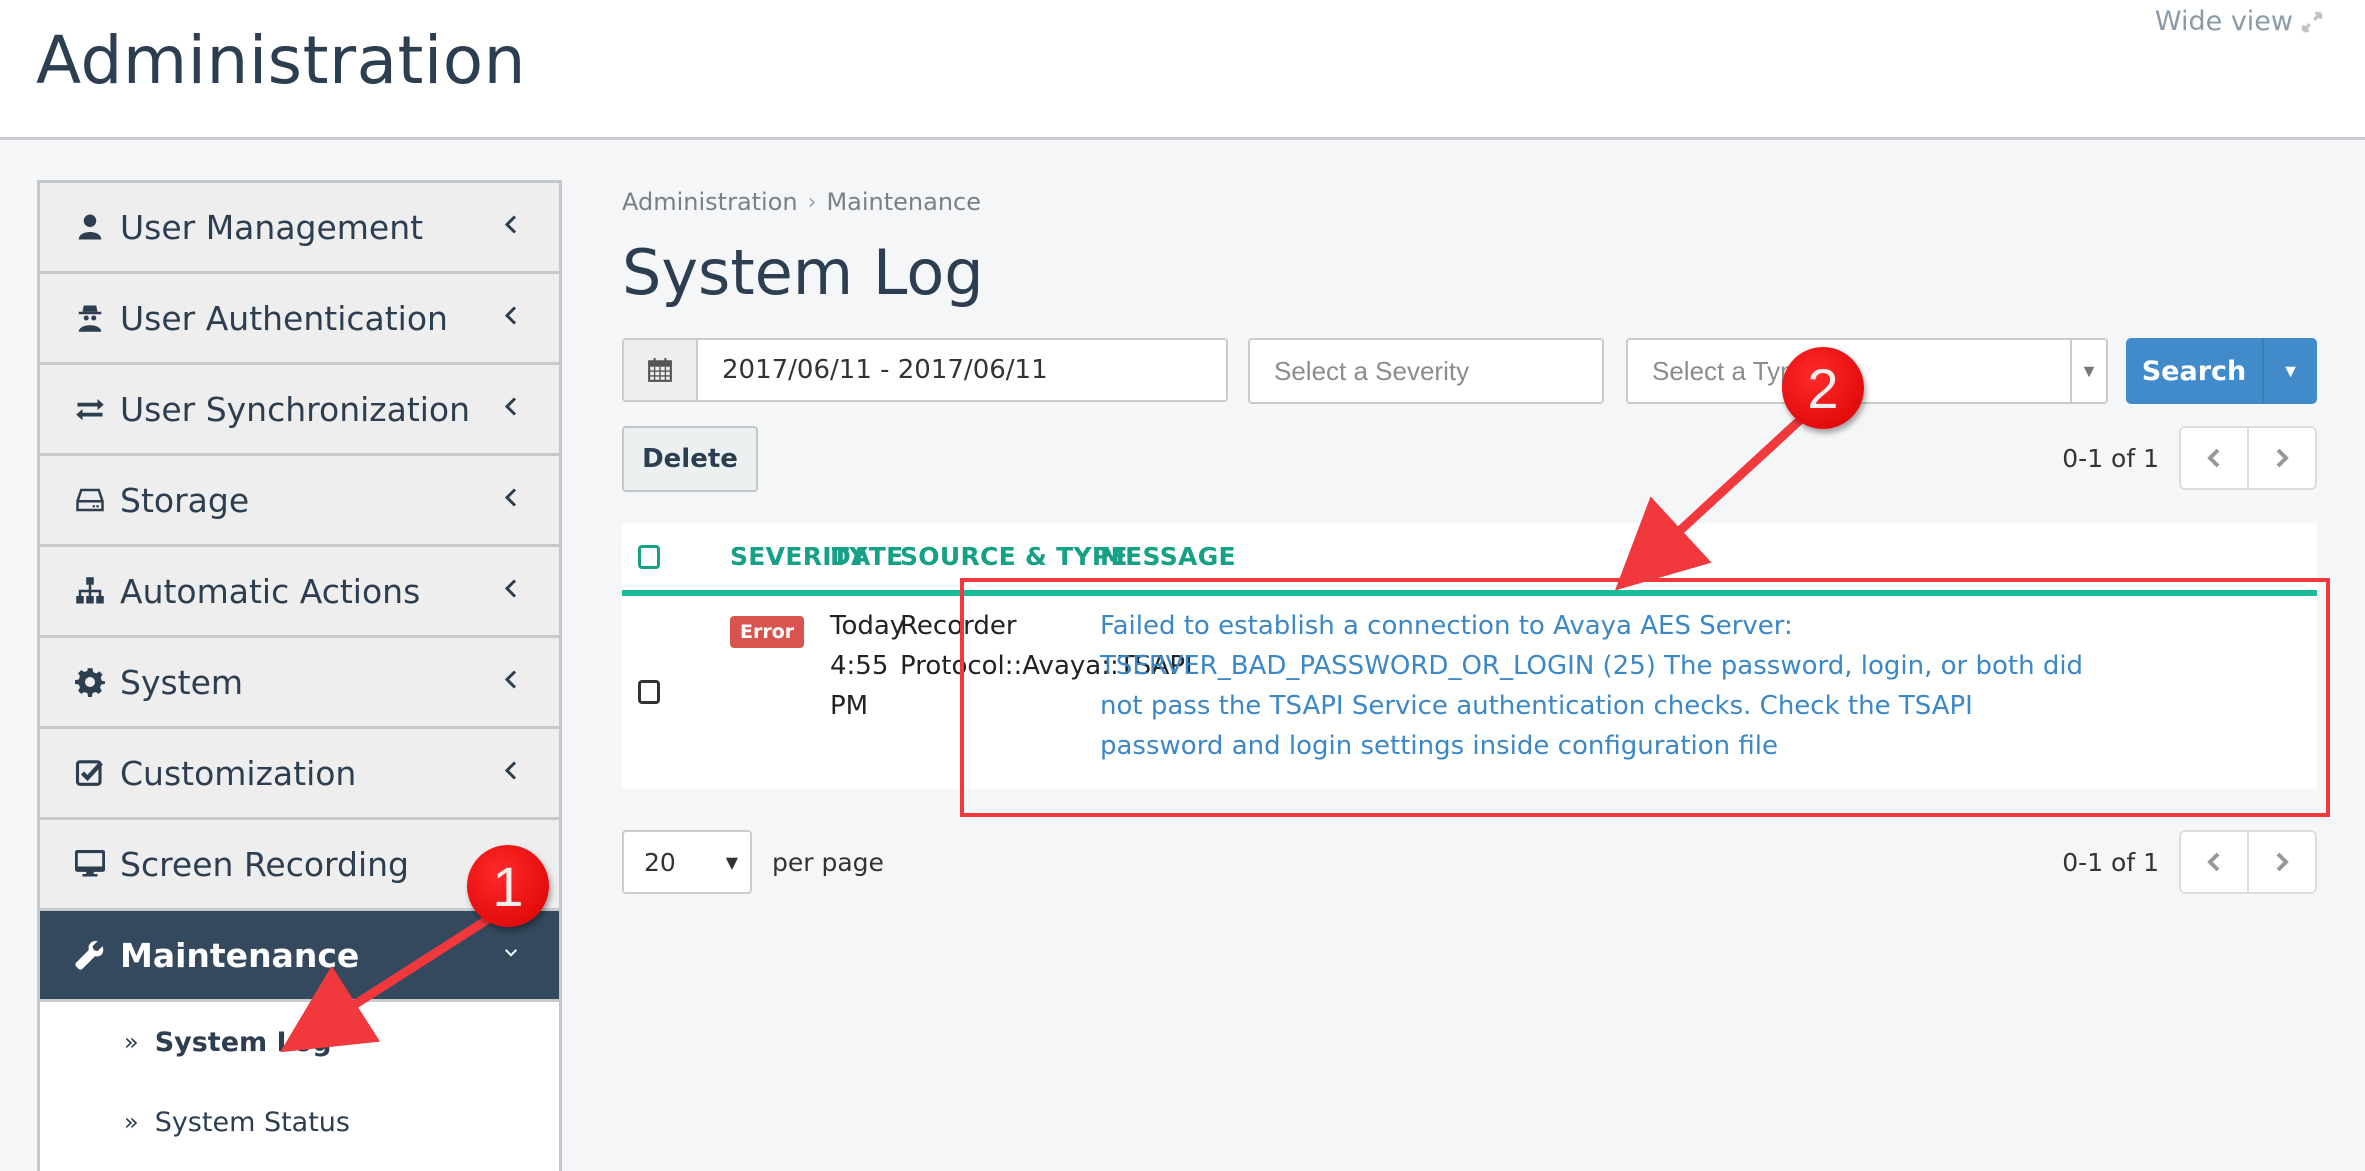 This screenshot has height=1171, width=2365. I want to click on user-icon, so click(90, 227).